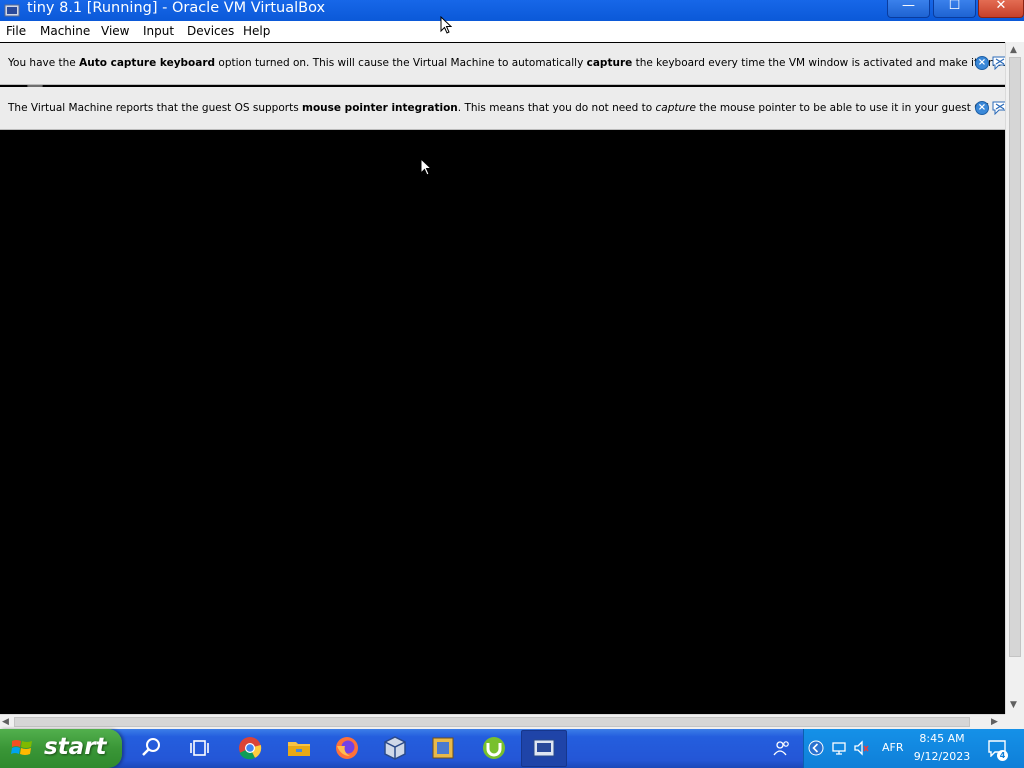 Image resolution: width=1024 pixels, height=768 pixels. Describe the element at coordinates (494, 748) in the screenshot. I see `utorrent-icon` at that location.